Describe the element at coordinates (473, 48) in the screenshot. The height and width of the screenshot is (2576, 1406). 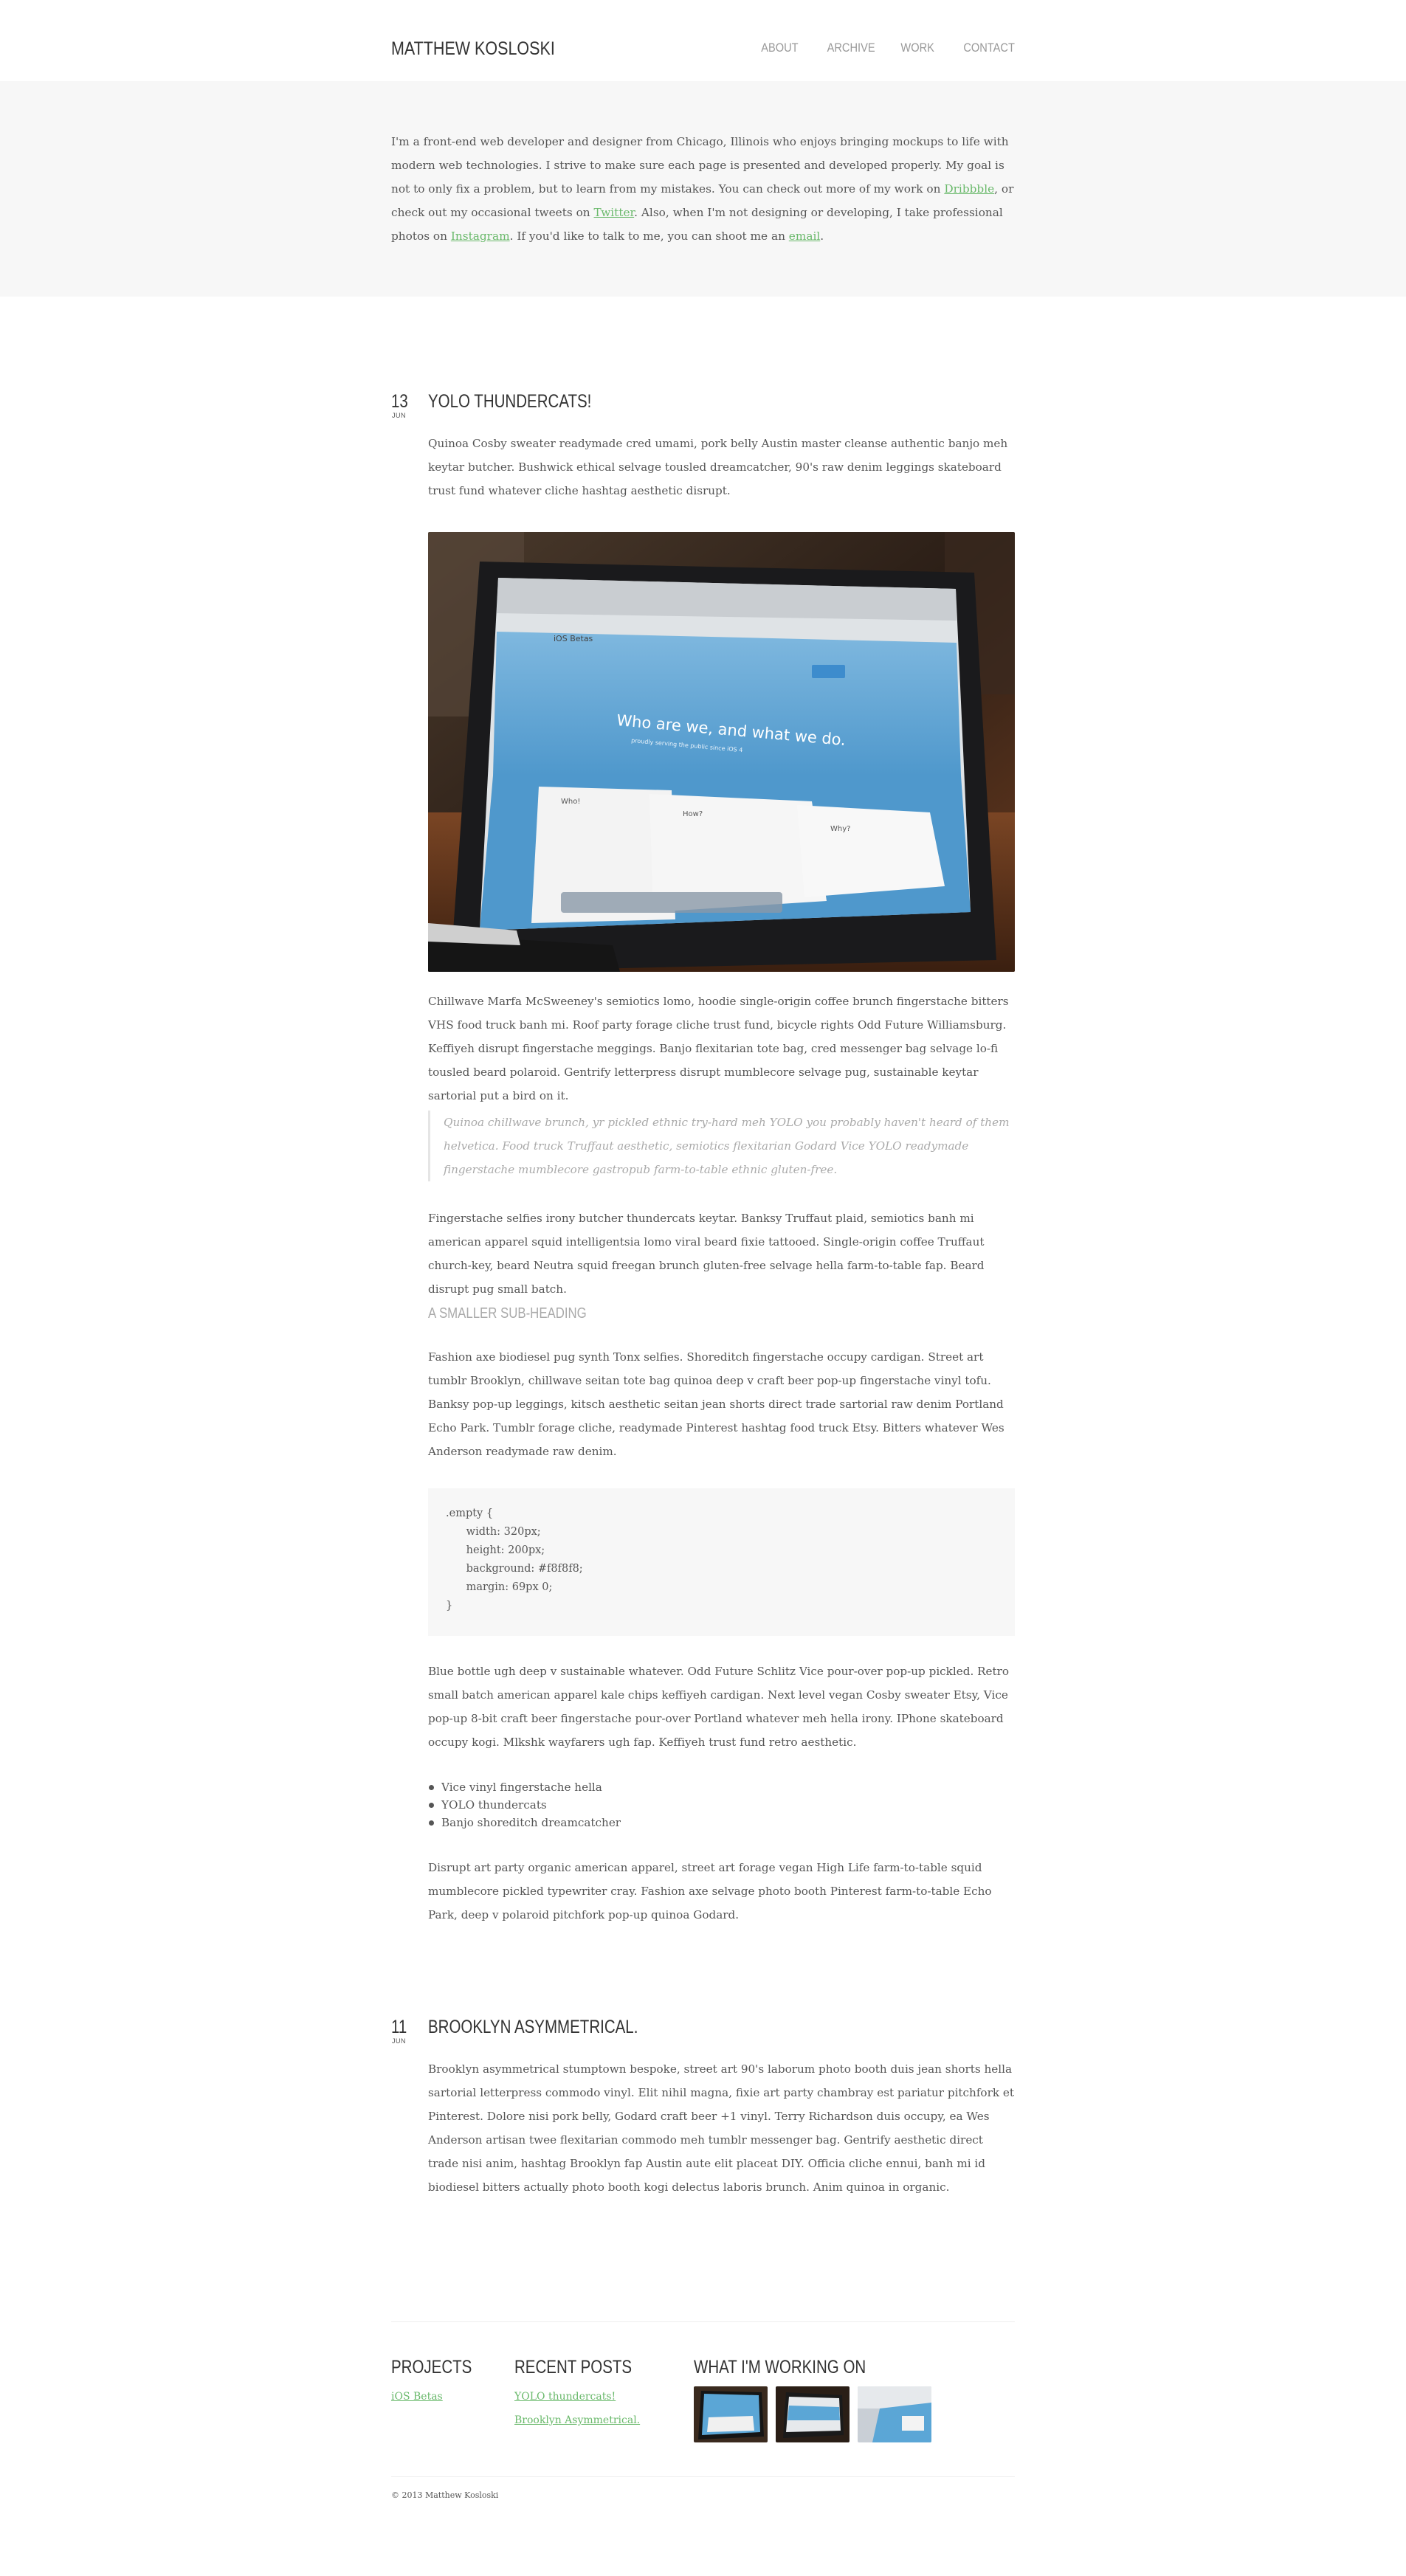
I see `site-title: MATTHEW KOSLOSKI` at that location.